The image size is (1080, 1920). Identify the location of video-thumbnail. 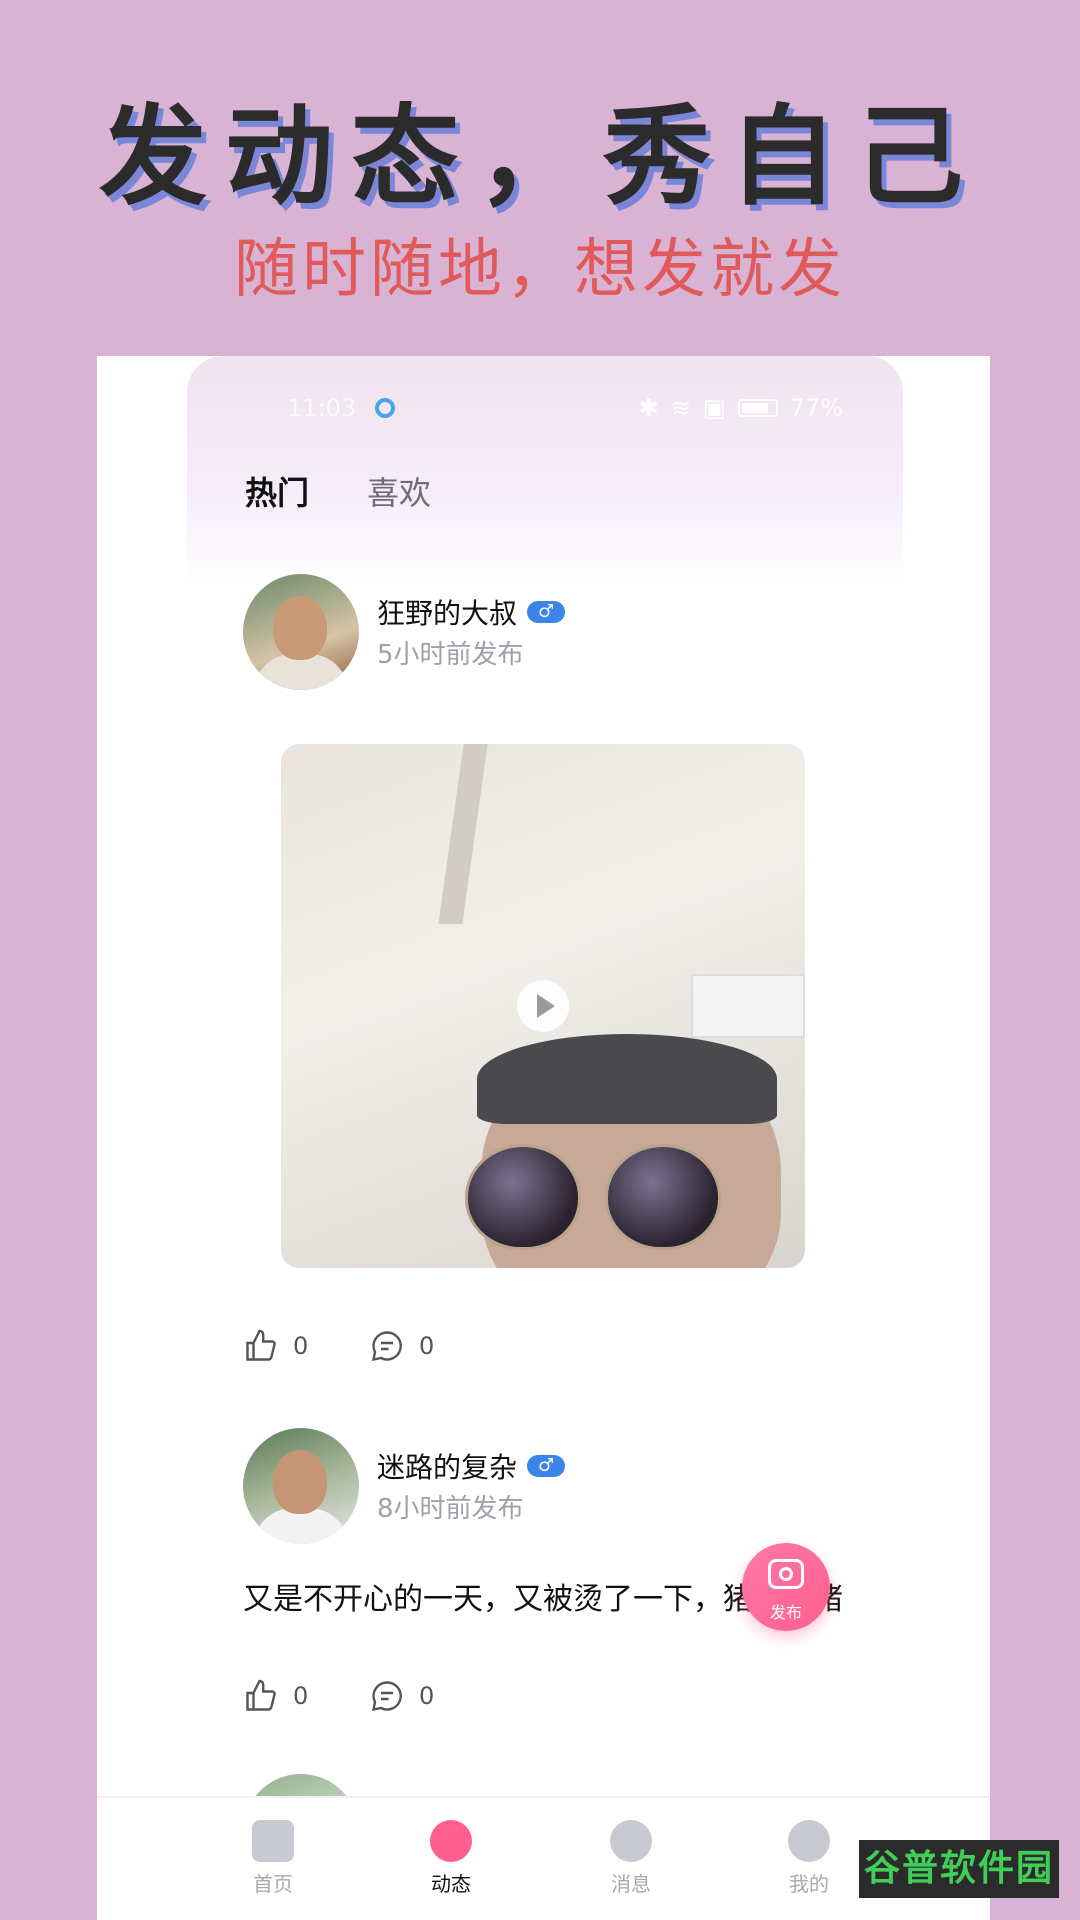
(543, 1006).